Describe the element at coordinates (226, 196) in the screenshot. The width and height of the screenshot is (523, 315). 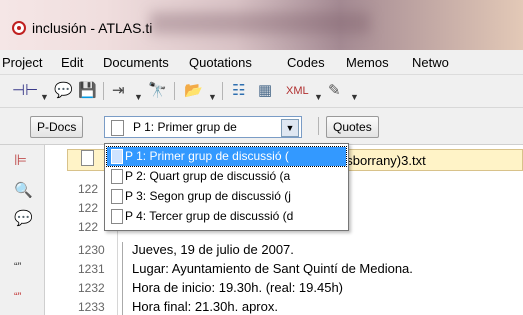
I see `dropdown-option: P 3: Segon grup de discussió (j` at that location.